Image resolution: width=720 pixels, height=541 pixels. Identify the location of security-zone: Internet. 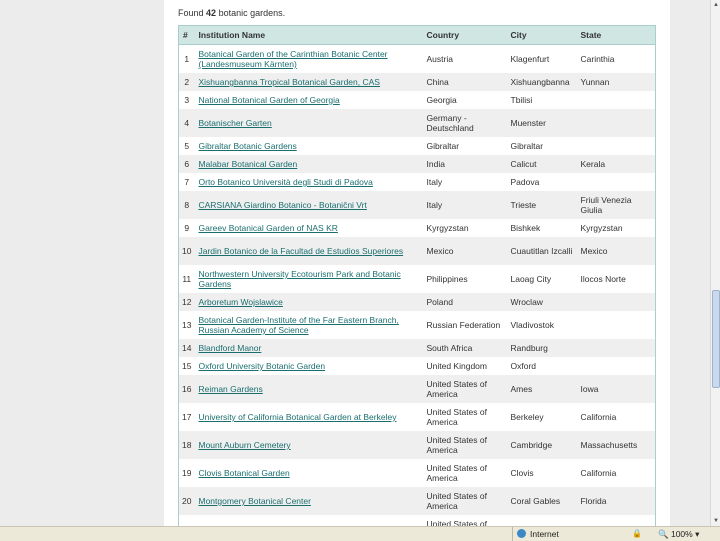
(535, 534).